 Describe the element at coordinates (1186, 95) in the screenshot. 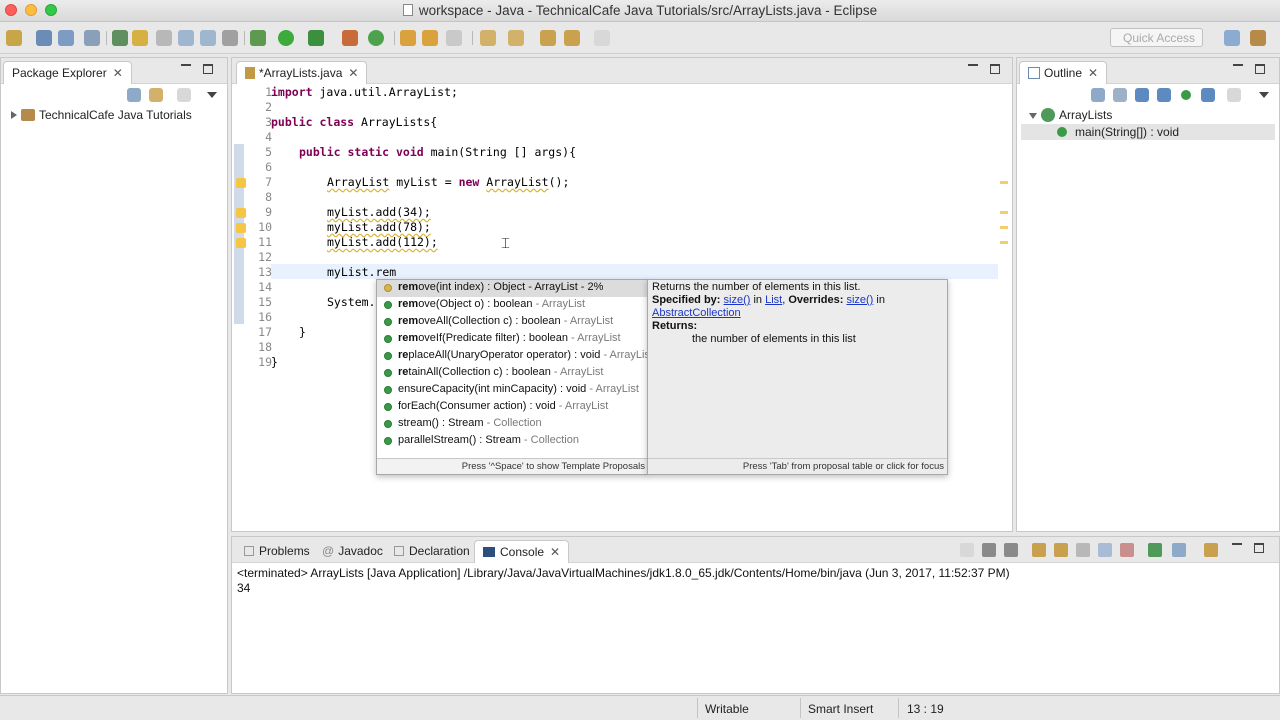

I see `hide-nonpublic-icon` at that location.